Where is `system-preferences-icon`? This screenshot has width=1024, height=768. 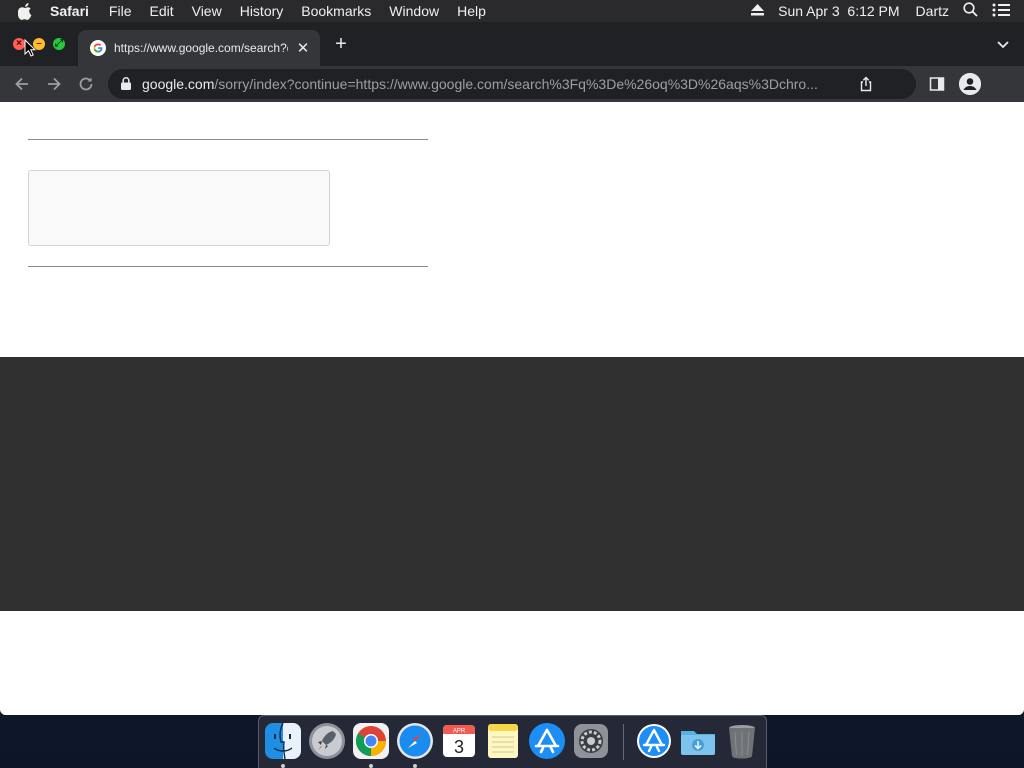
system-preferences-icon is located at coordinates (591, 741).